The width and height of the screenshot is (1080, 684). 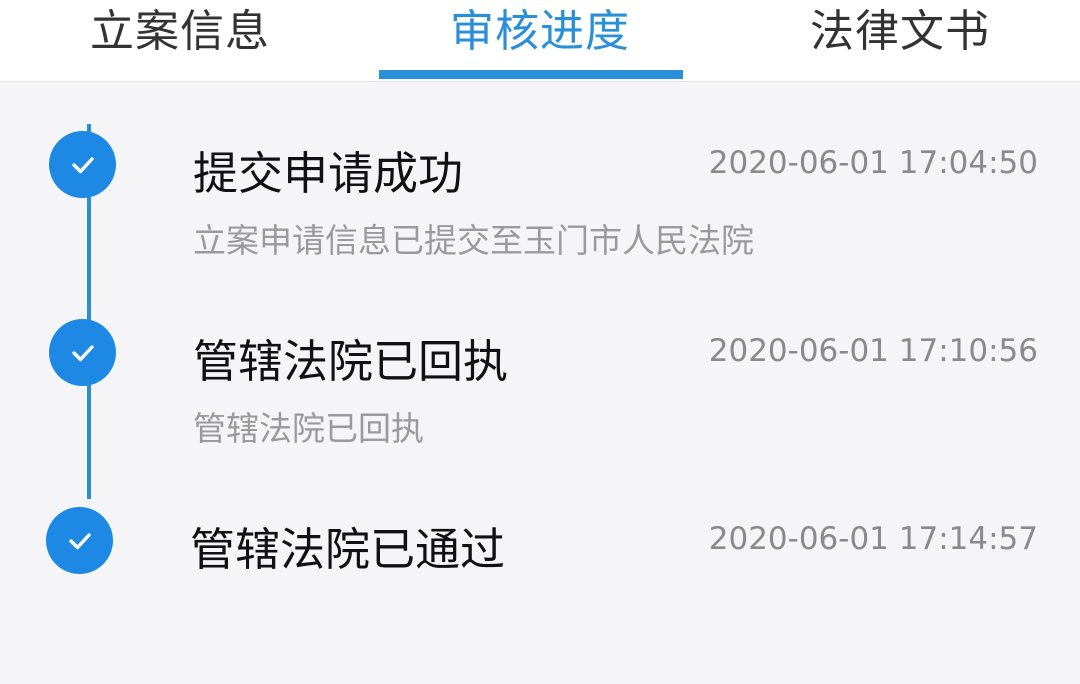 I want to click on step-title: 提交申请成功, so click(x=328, y=173).